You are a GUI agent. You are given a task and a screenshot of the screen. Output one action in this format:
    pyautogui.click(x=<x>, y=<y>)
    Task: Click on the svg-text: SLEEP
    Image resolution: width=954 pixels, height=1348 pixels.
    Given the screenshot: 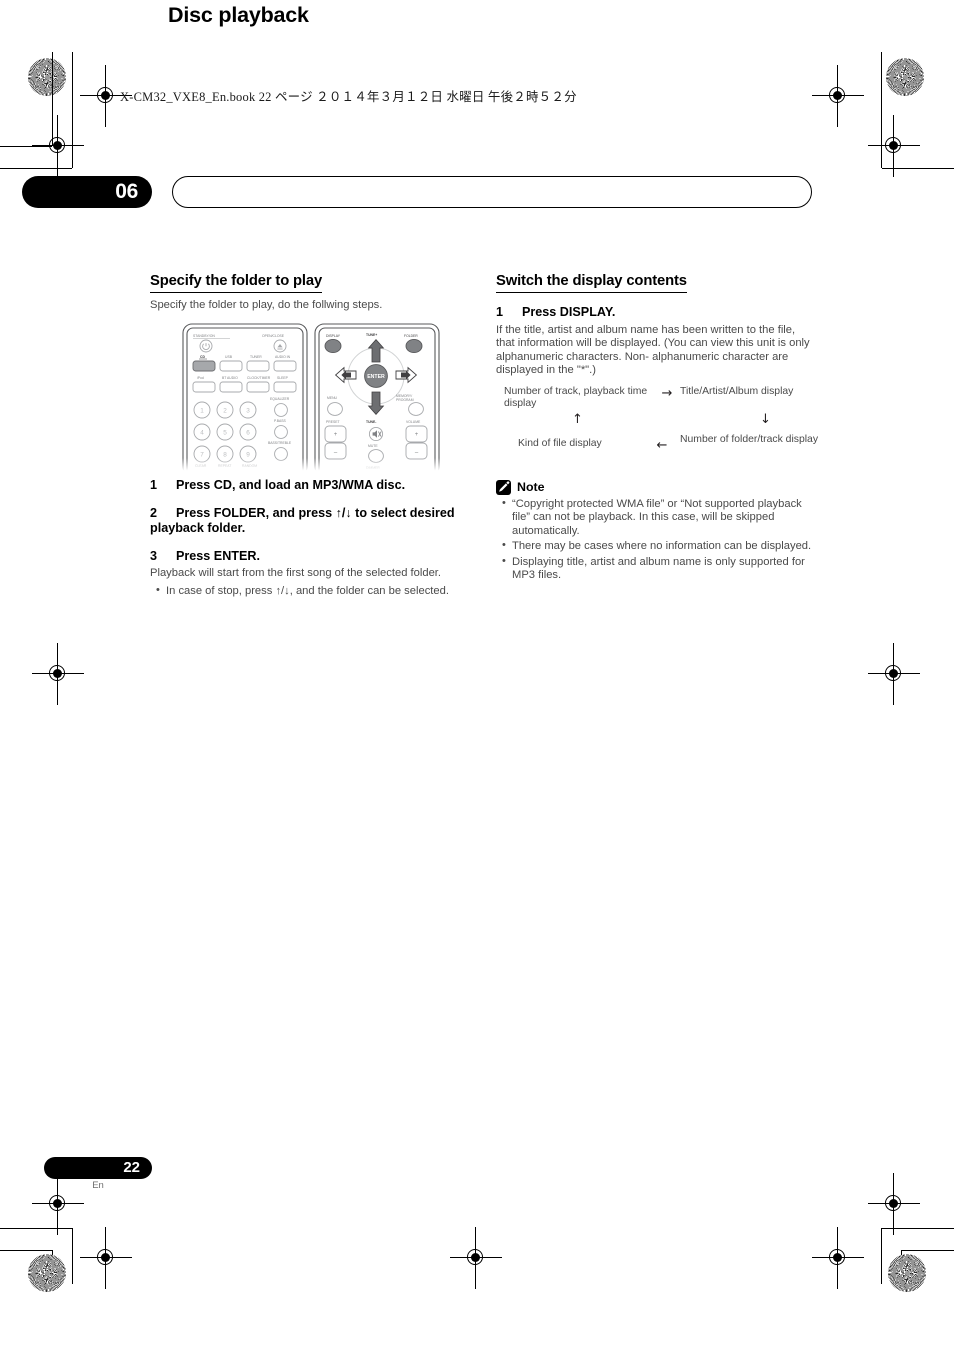 What is the action you would take?
    pyautogui.click(x=283, y=378)
    